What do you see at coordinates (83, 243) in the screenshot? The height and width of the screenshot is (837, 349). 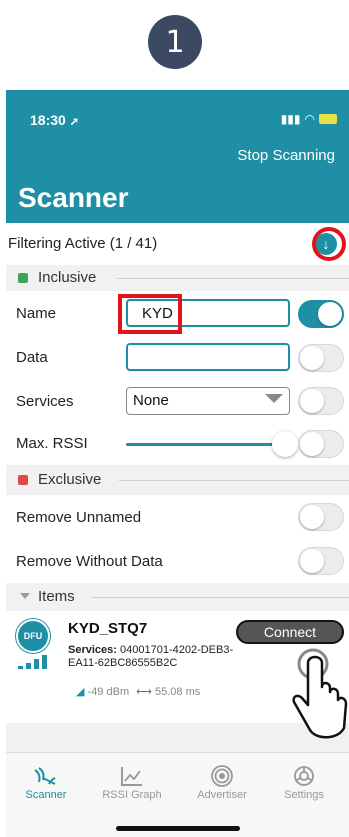 I see `filter-status-label: Filtering Active (1 / 41)` at bounding box center [83, 243].